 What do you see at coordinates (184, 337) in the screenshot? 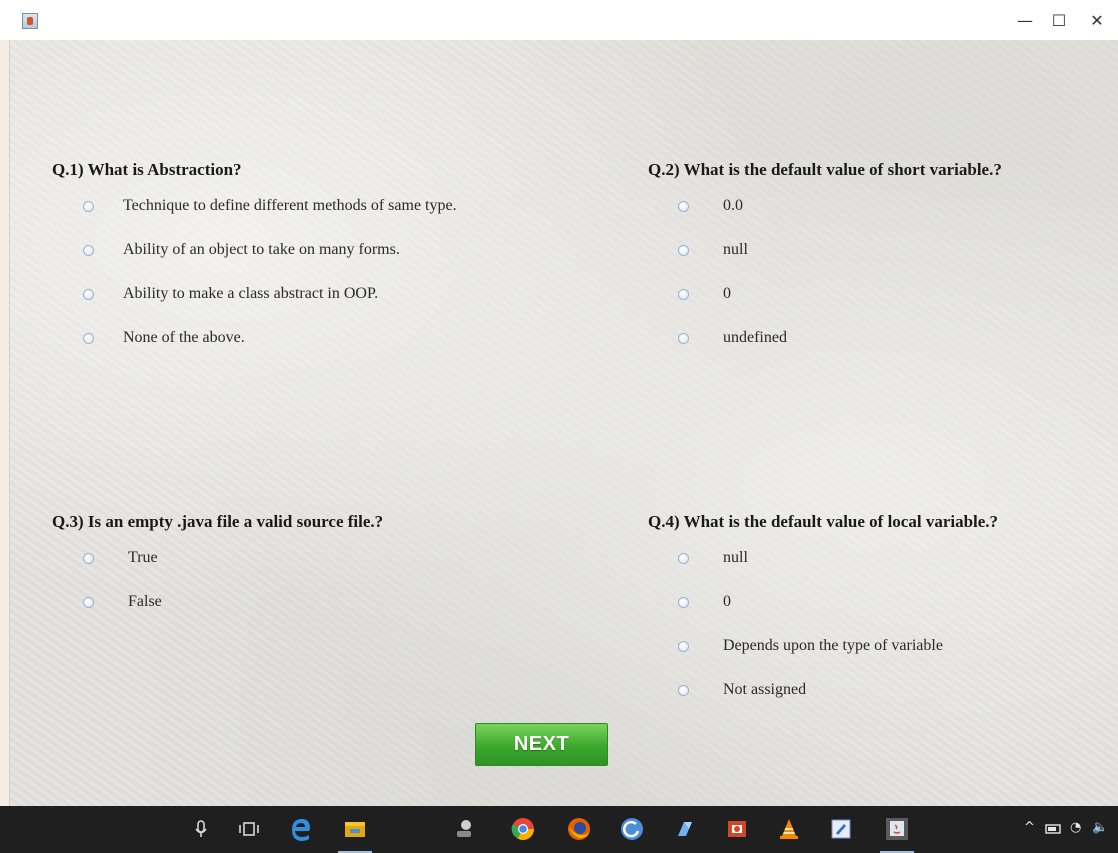
I see `option-label: None of the above.` at bounding box center [184, 337].